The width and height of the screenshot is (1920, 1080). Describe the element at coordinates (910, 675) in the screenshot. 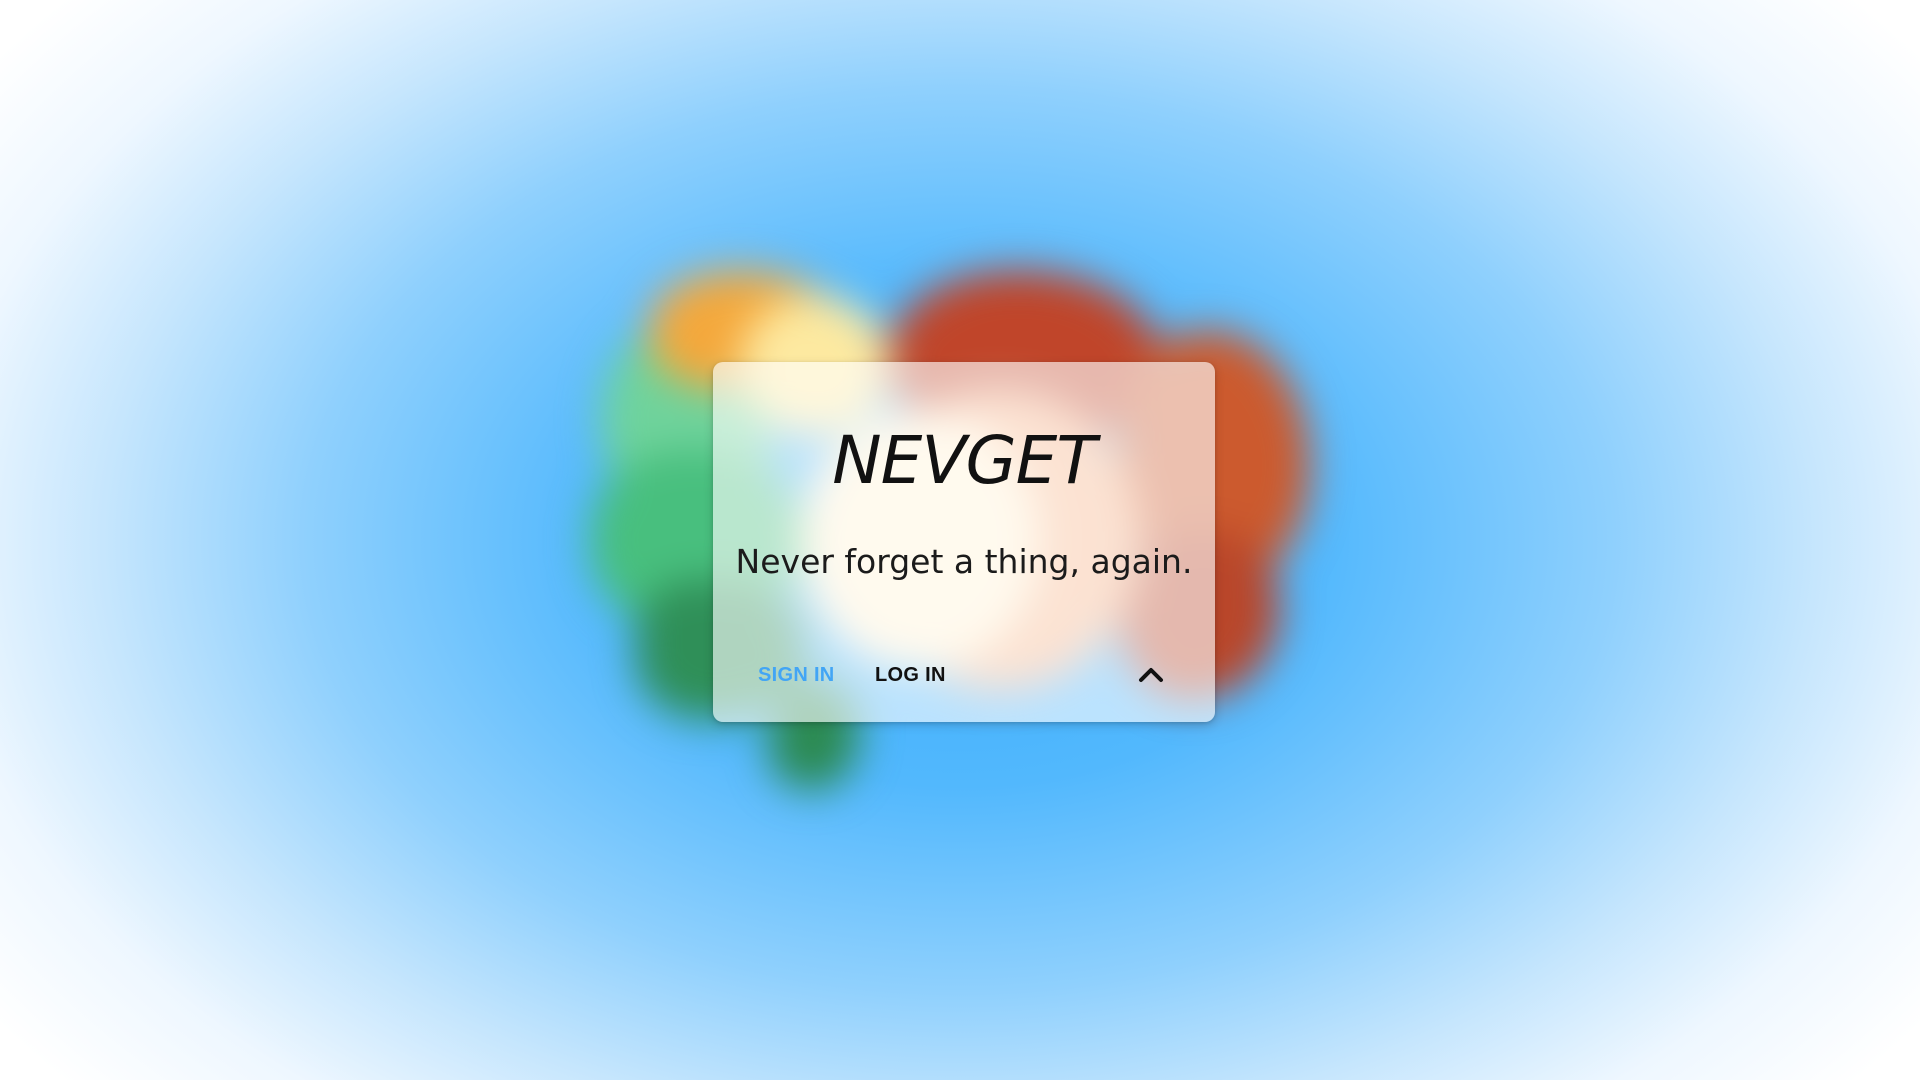

I see `log-in-button: LOG IN` at that location.